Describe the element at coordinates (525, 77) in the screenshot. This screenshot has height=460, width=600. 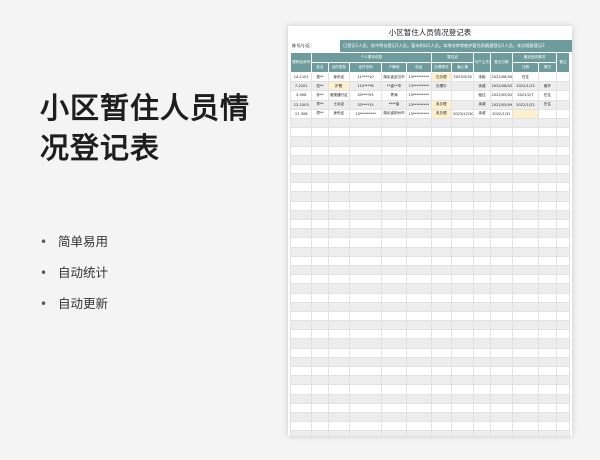
I see `table-cell: 在住` at that location.